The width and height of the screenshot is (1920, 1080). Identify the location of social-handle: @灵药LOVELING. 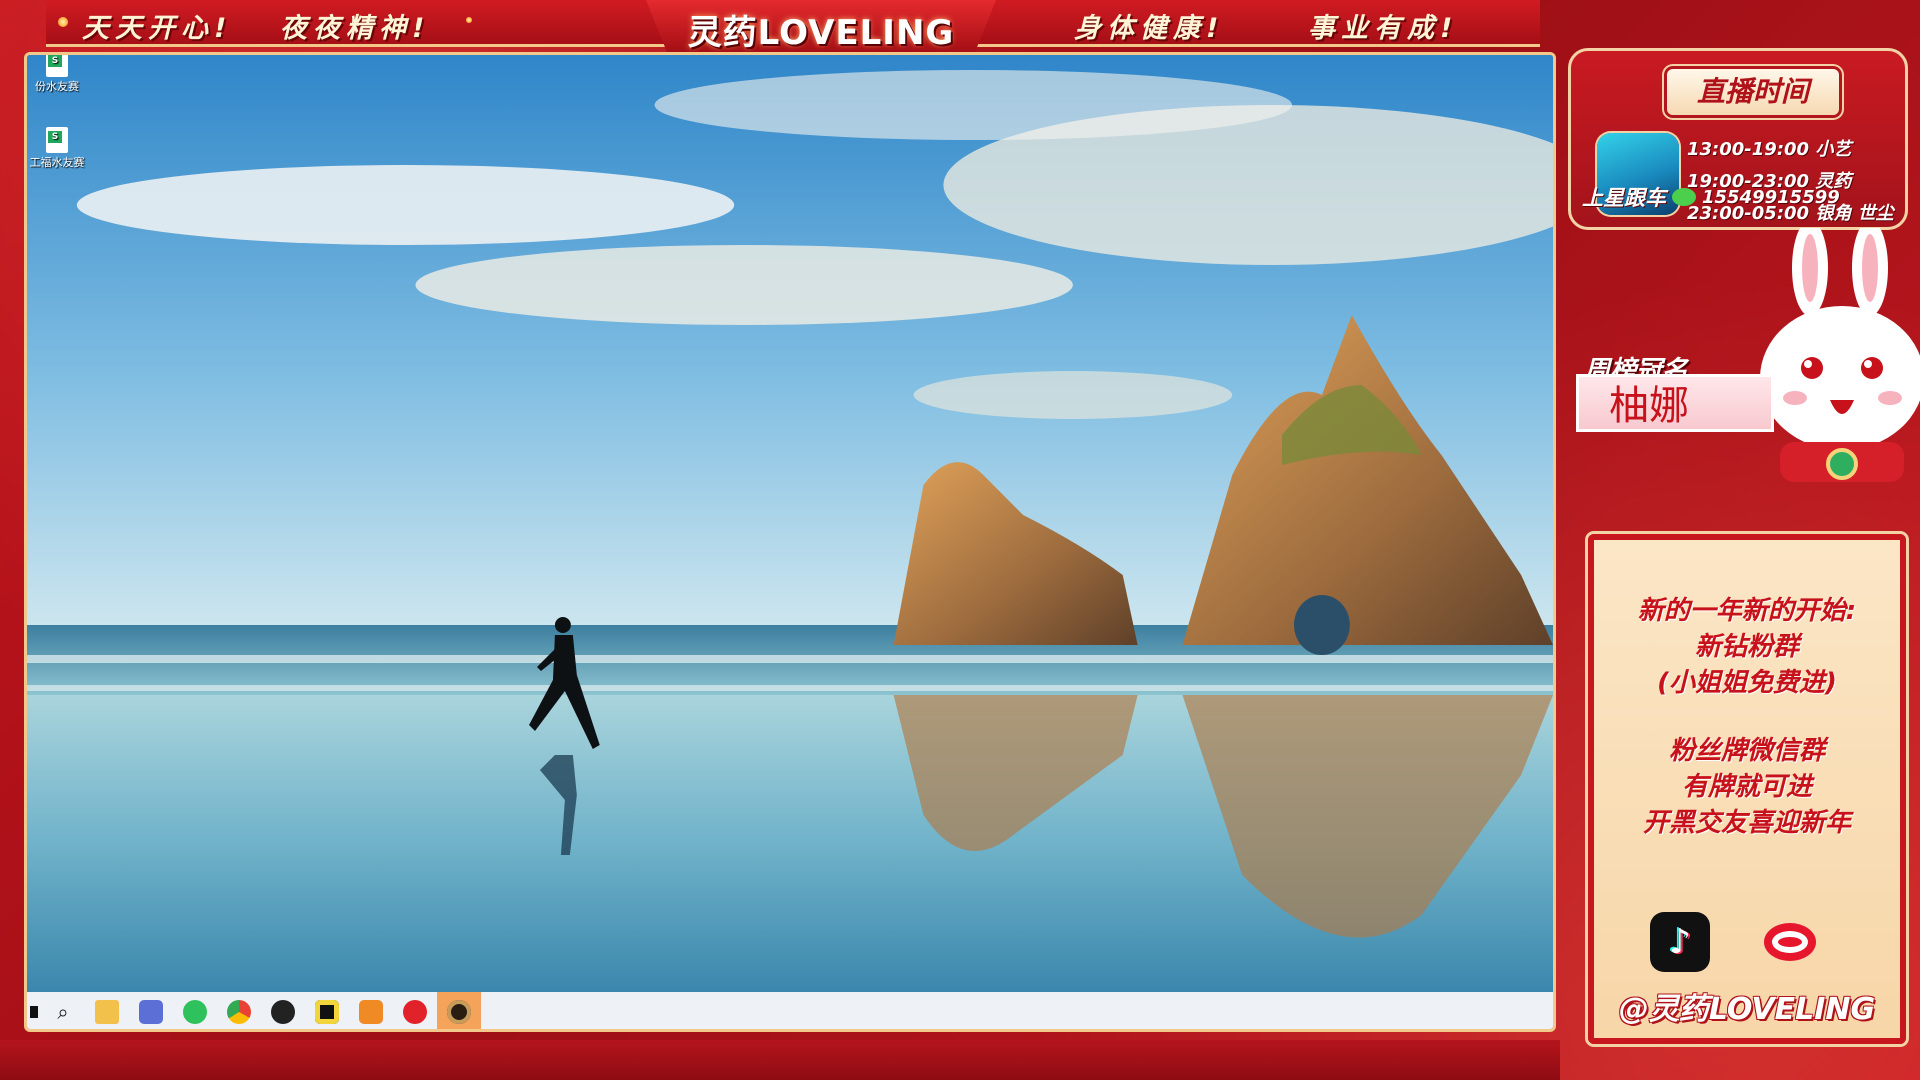
(1747, 1009).